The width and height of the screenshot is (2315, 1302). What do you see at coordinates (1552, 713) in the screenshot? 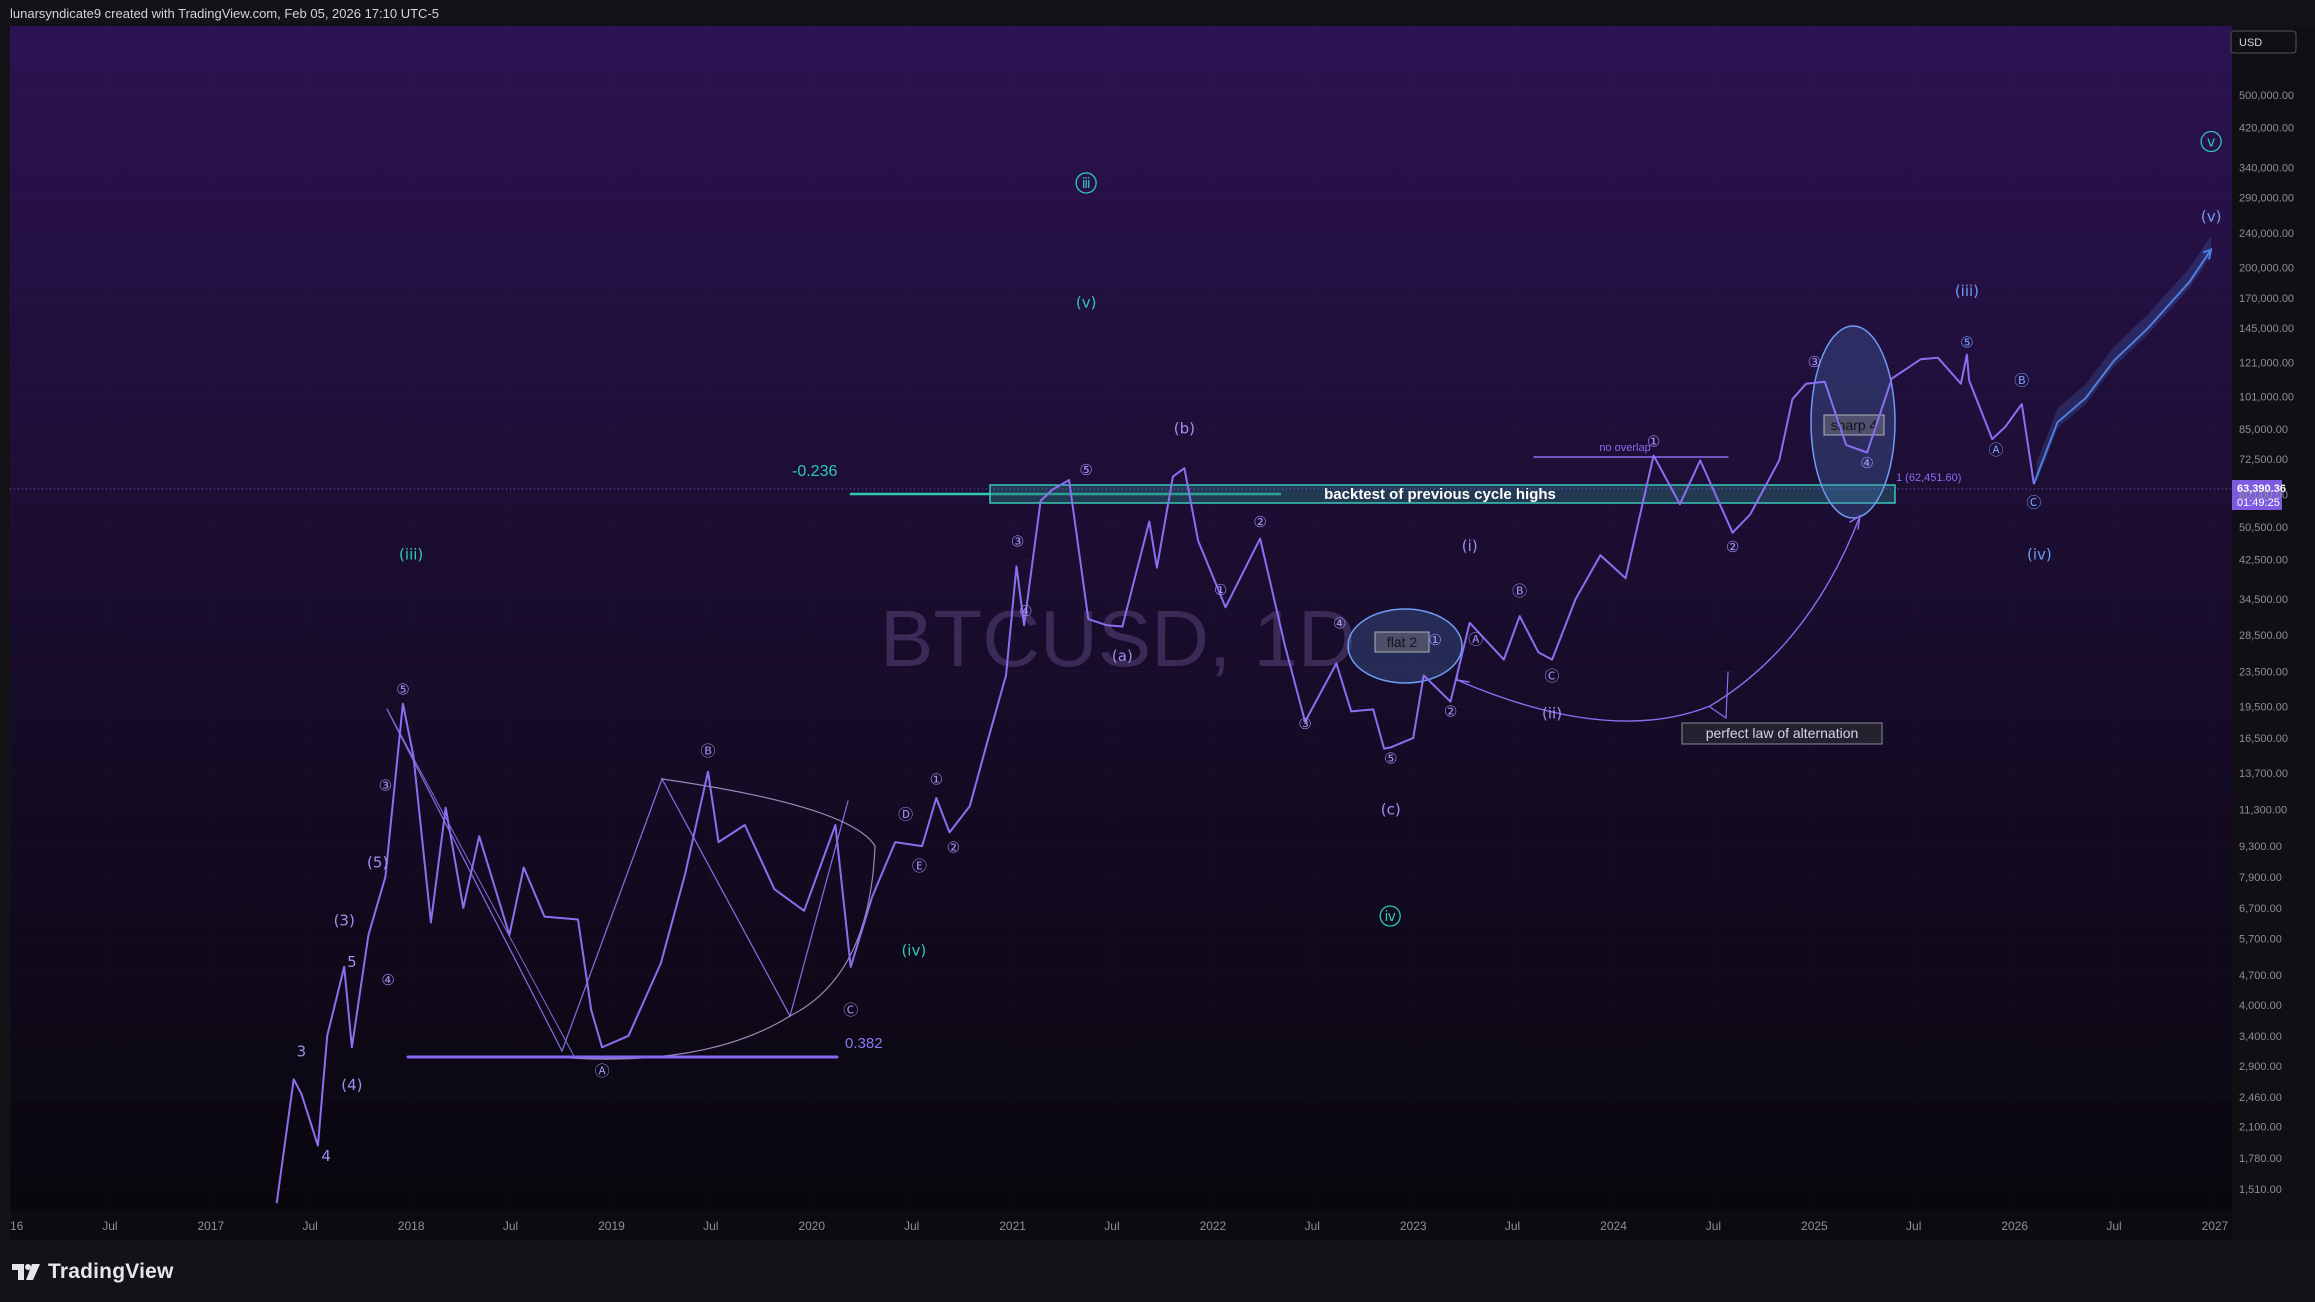
I see `wave-label: (ii)` at bounding box center [1552, 713].